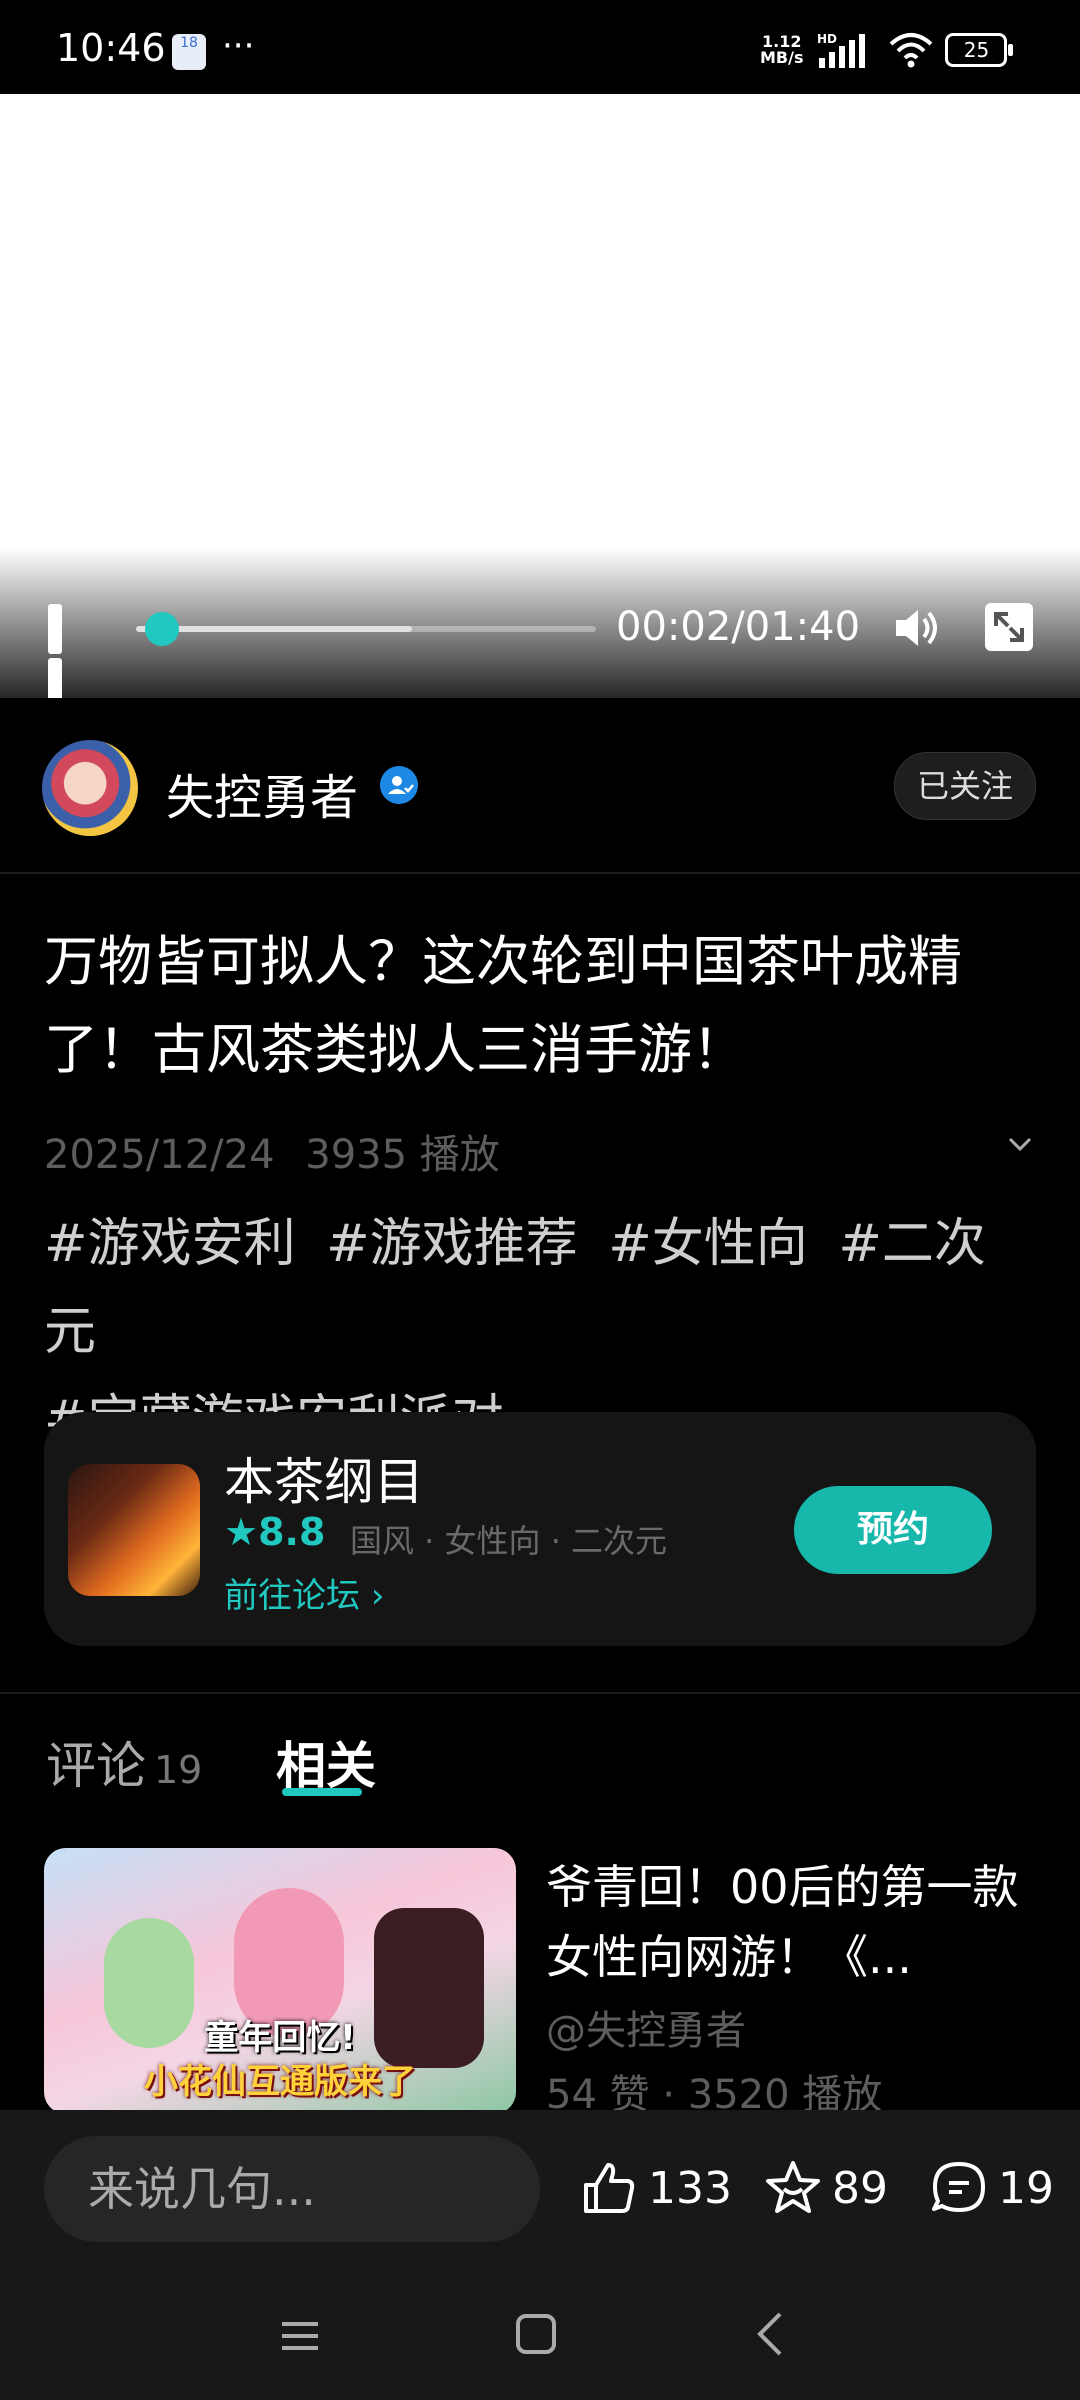  I want to click on system-nav-bar, so click(540, 2340).